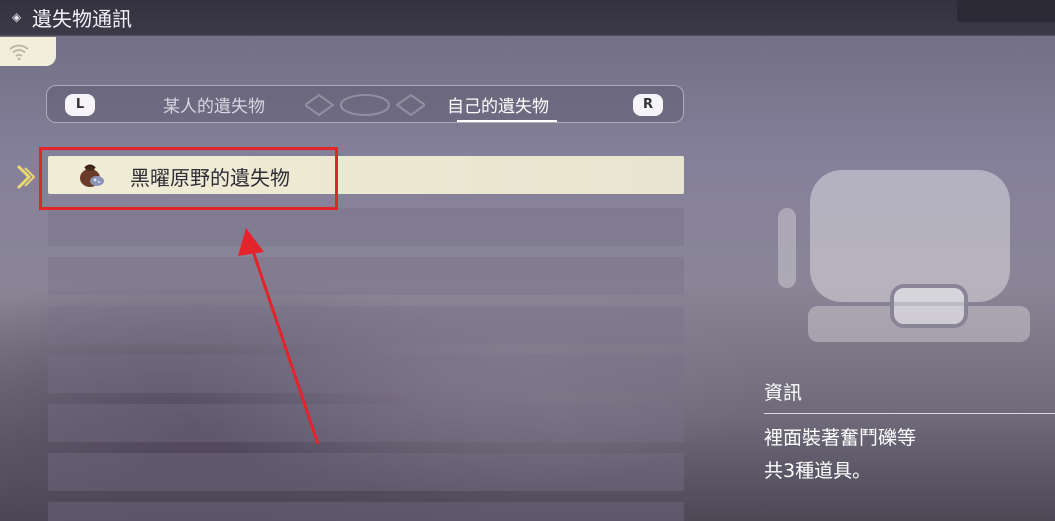 The width and height of the screenshot is (1055, 521). I want to click on info-heading: 資訊, so click(783, 393).